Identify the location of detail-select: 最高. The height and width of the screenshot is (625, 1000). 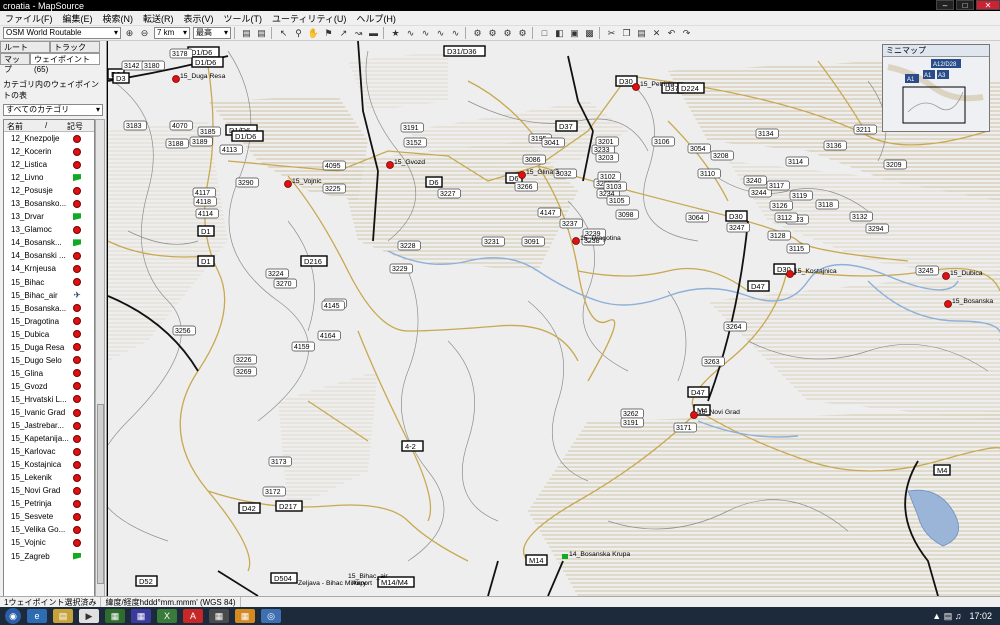
(212, 33).